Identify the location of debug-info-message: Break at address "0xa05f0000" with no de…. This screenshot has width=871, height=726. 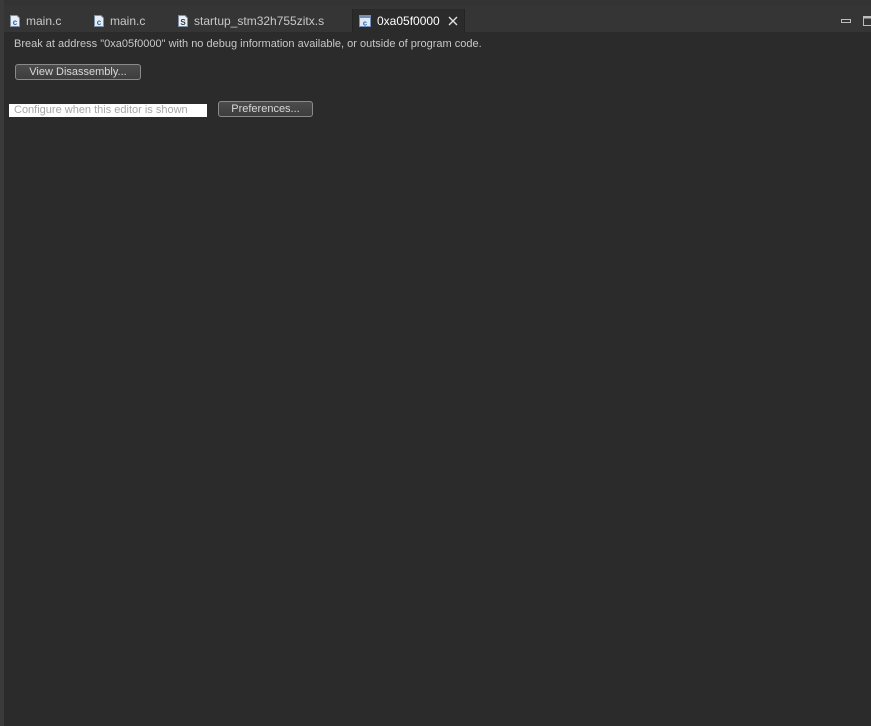
(248, 44).